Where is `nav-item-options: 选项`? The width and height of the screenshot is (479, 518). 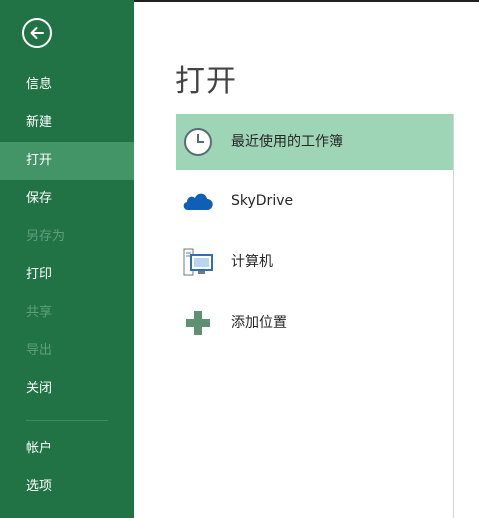
nav-item-options: 选项 is located at coordinates (67, 487).